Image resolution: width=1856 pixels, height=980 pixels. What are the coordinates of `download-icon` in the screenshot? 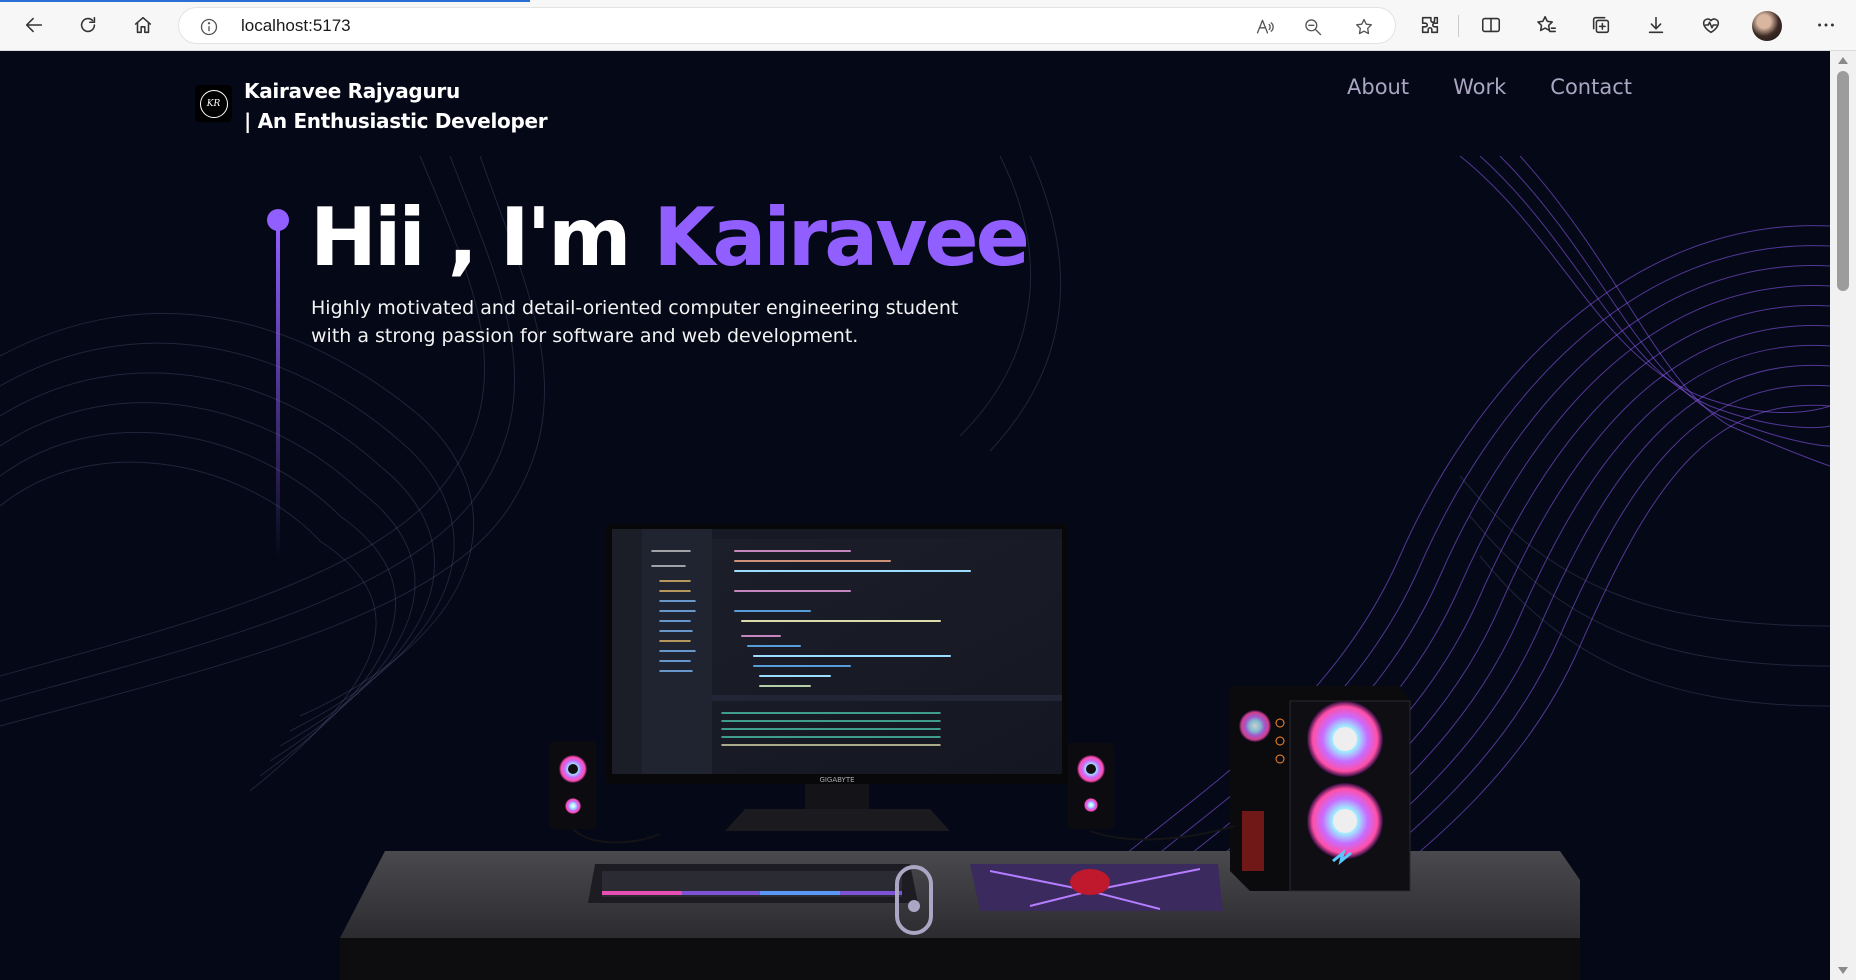 It's located at (1656, 25).